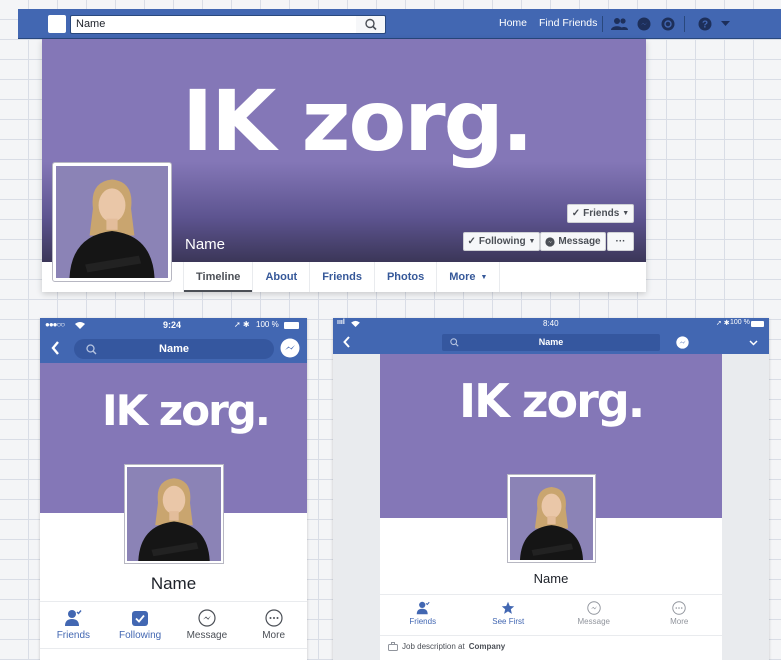  I want to click on briefcase-icon, so click(393, 646).